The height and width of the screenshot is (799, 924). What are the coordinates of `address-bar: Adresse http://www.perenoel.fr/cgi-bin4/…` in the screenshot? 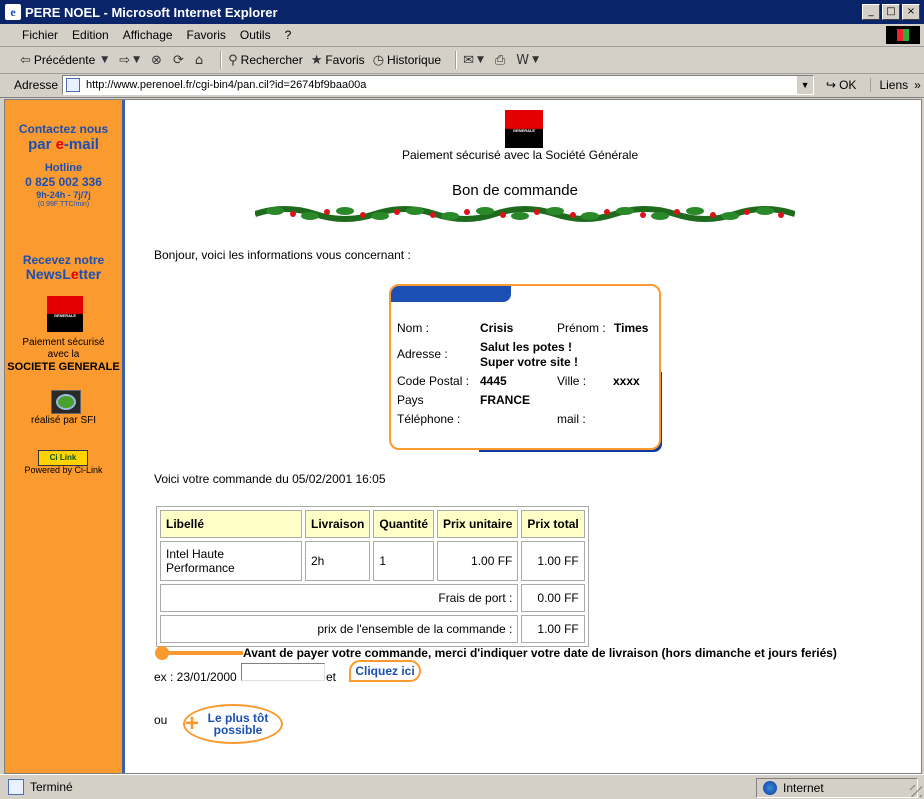 It's located at (462, 85).